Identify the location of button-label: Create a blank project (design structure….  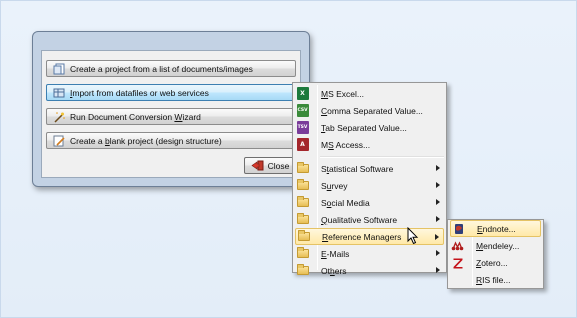
(146, 140).